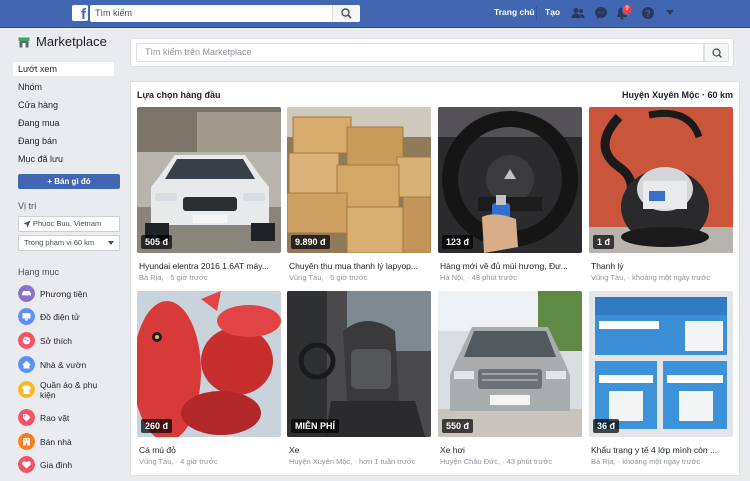  What do you see at coordinates (73, 419) in the screenshot?
I see `category-classifieds: Rao vặt` at bounding box center [73, 419].